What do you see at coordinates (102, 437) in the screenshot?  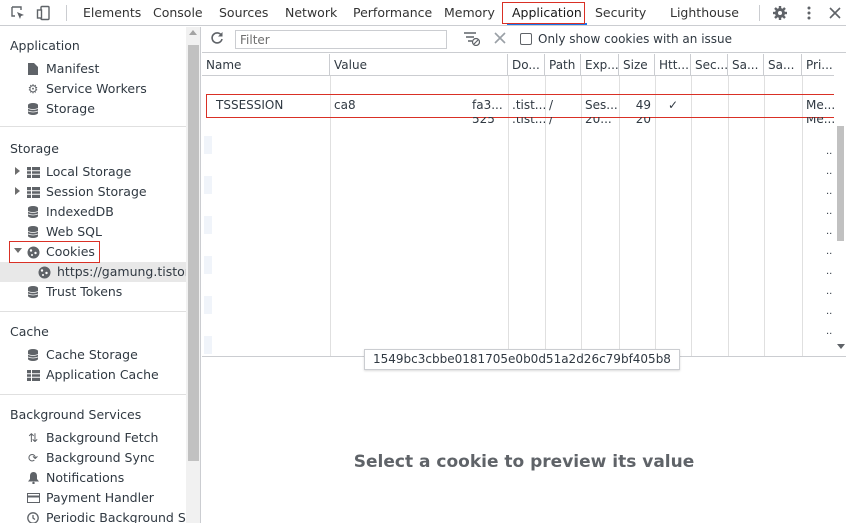 I see `sidebar-item-label: Background Fetch` at bounding box center [102, 437].